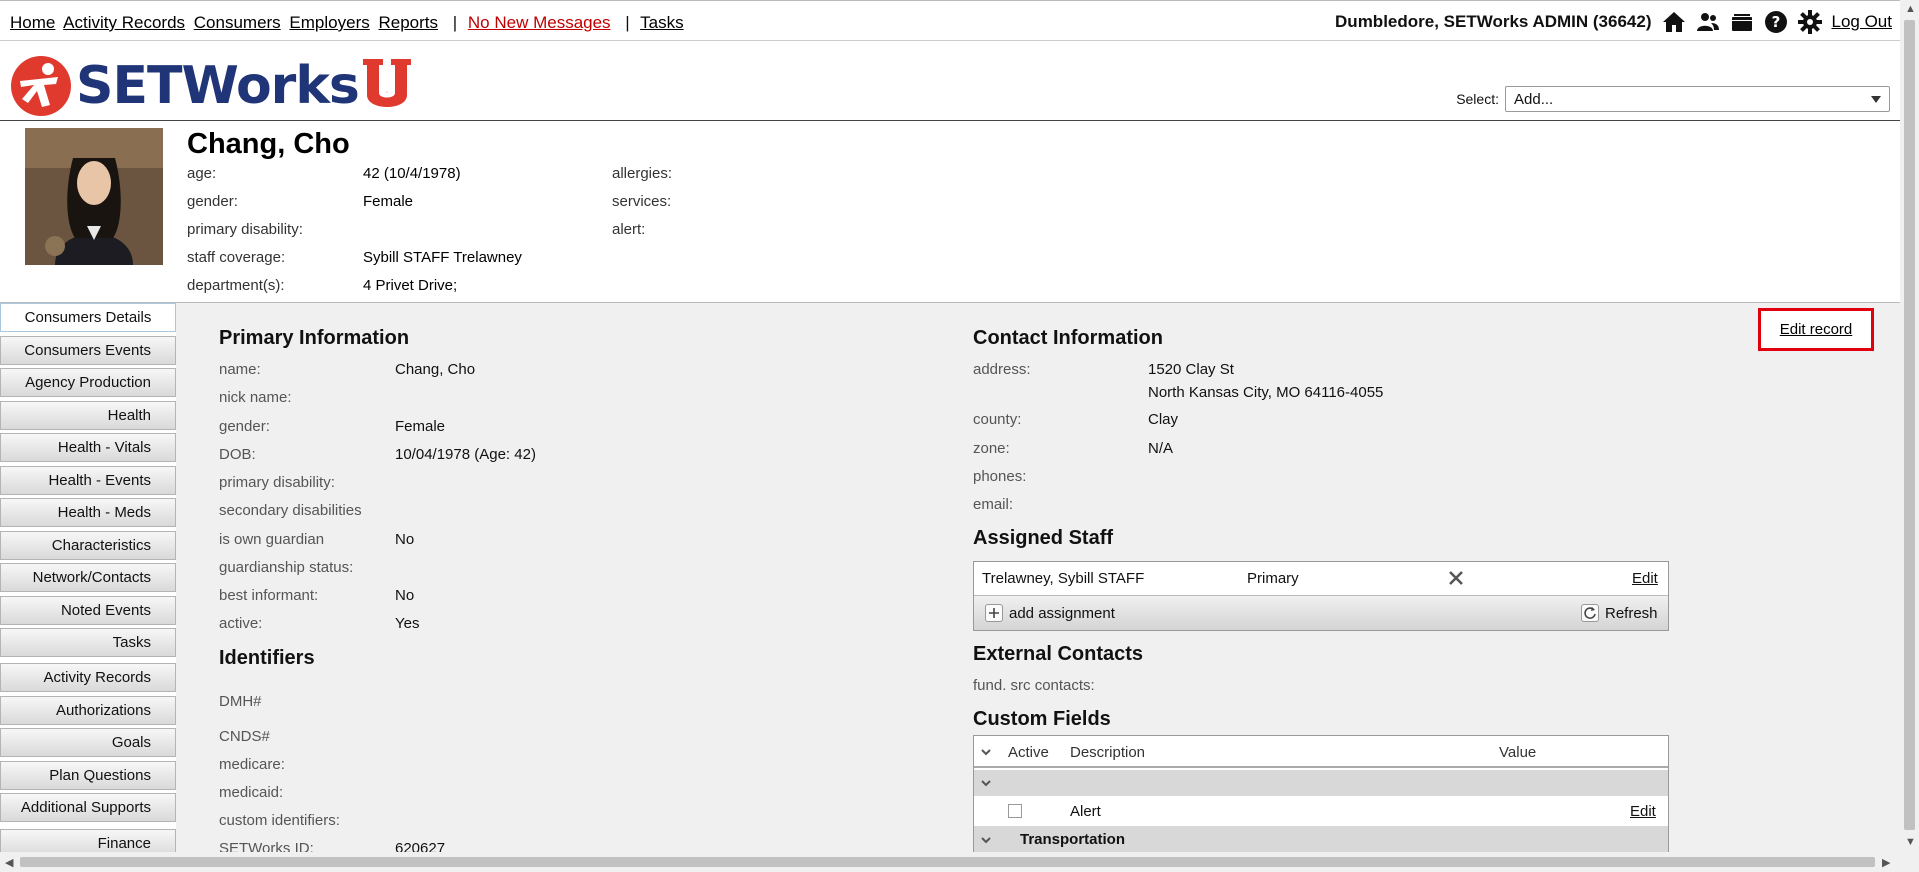 The image size is (1919, 872). What do you see at coordinates (1643, 811) in the screenshot?
I see `custom-field-edit-link: Edit` at bounding box center [1643, 811].